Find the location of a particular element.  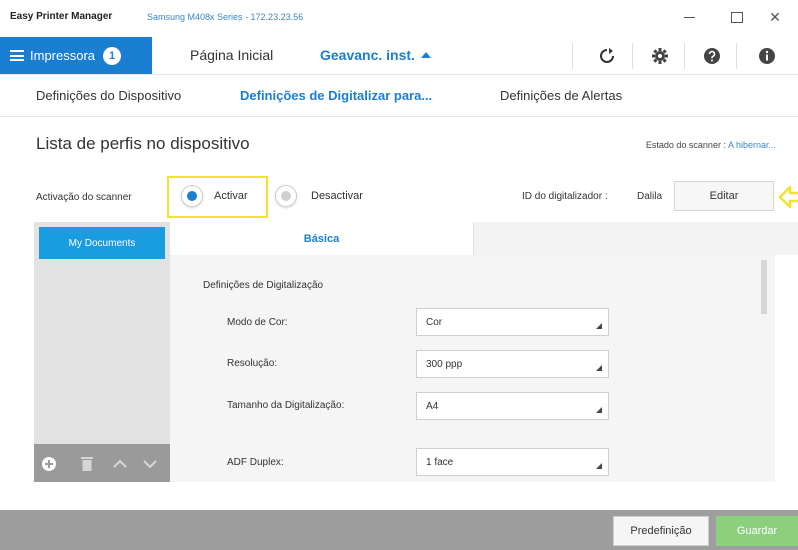

move-up-icon is located at coordinates (120, 464).